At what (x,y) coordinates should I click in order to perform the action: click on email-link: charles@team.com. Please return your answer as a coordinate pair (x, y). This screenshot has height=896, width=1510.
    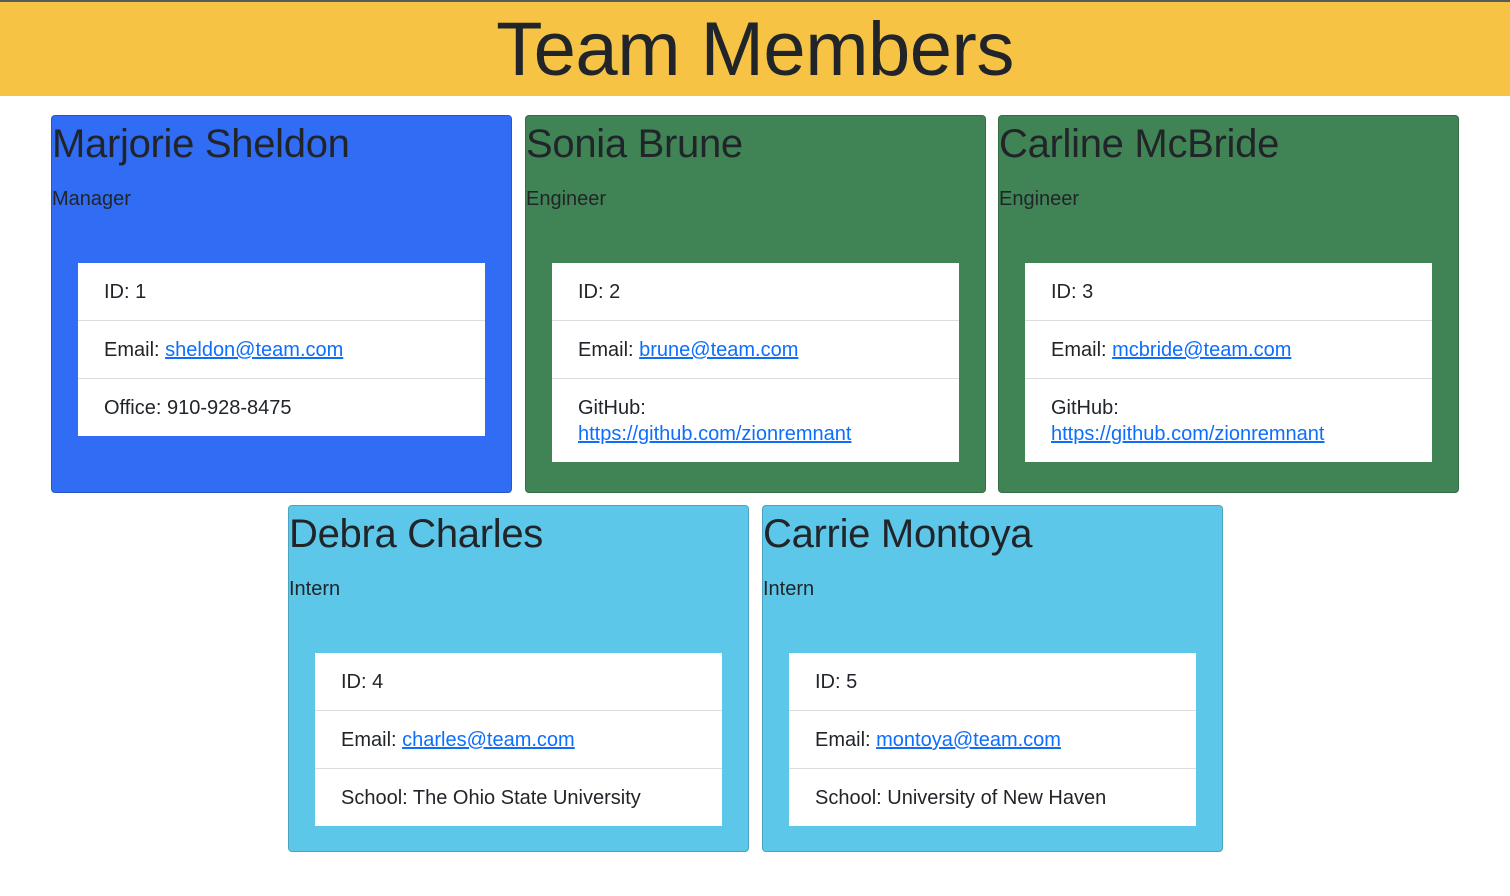
    Looking at the image, I should click on (488, 740).